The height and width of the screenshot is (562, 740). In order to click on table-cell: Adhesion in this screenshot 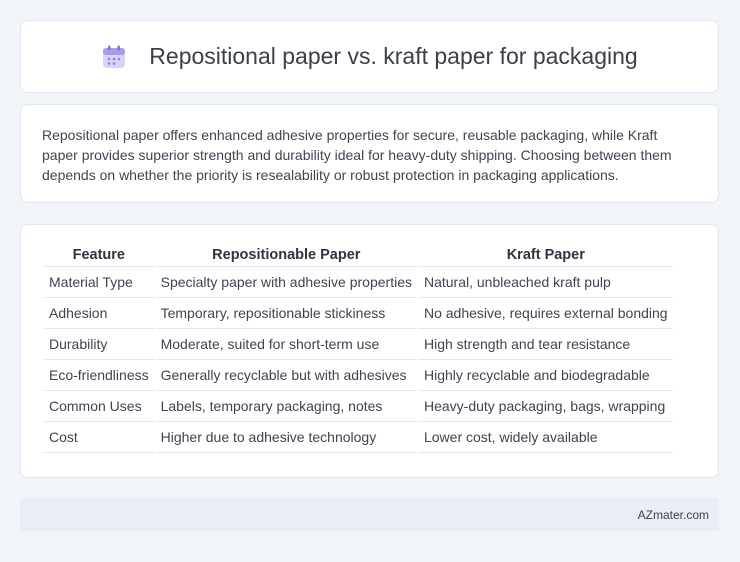, I will do `click(99, 313)`.